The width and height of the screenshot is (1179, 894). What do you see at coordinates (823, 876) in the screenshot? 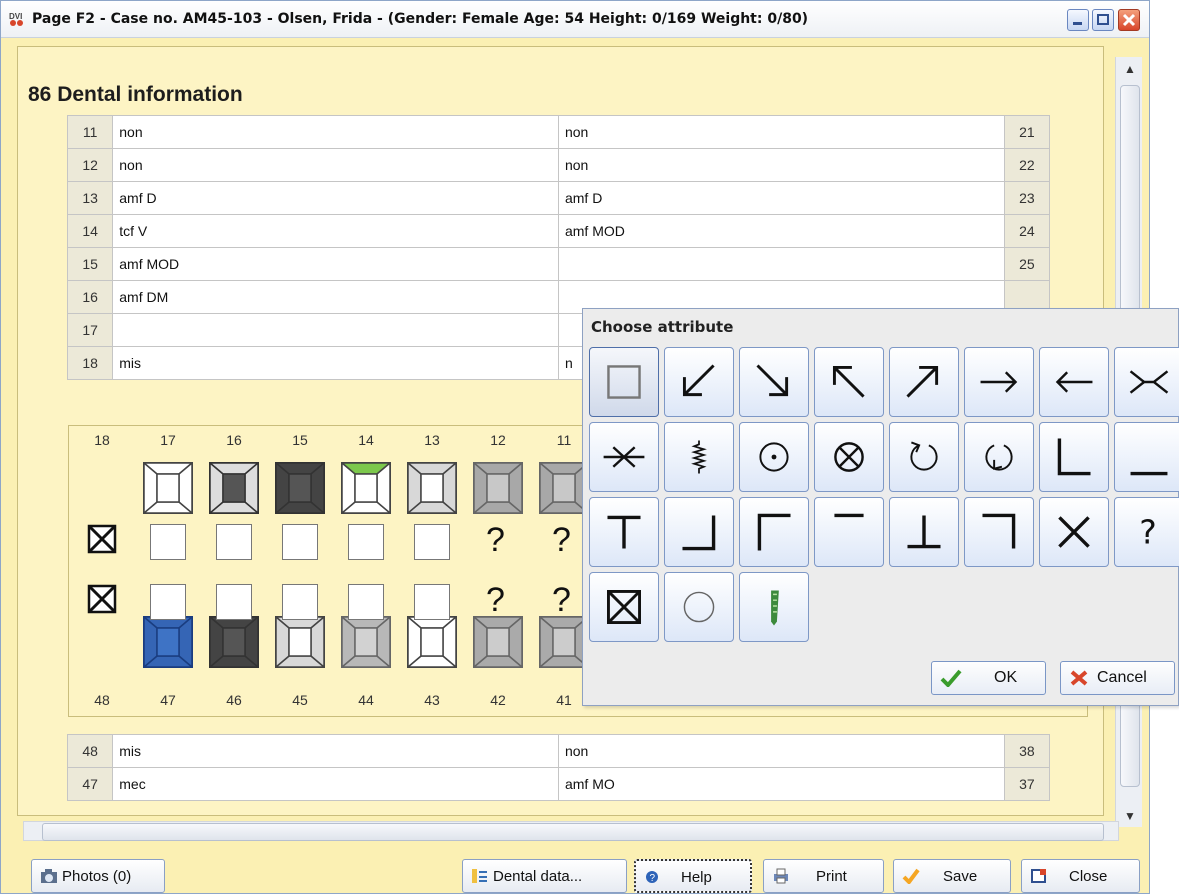
I see `print-button: Print` at bounding box center [823, 876].